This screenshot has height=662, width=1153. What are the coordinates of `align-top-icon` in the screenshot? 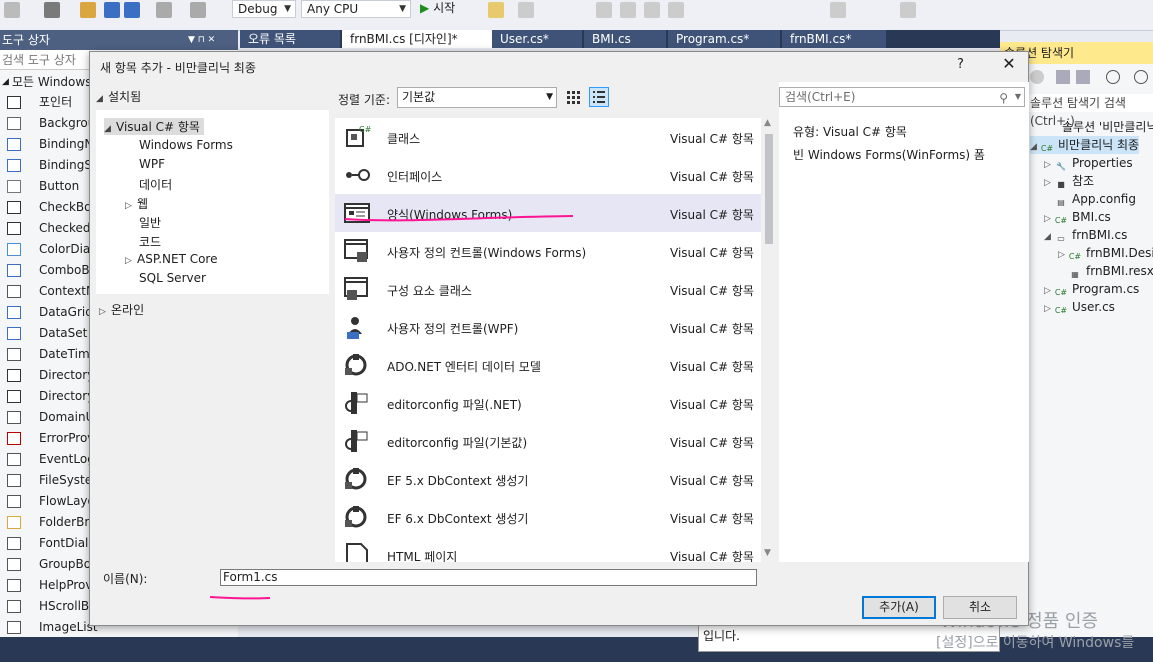 It's located at (676, 10).